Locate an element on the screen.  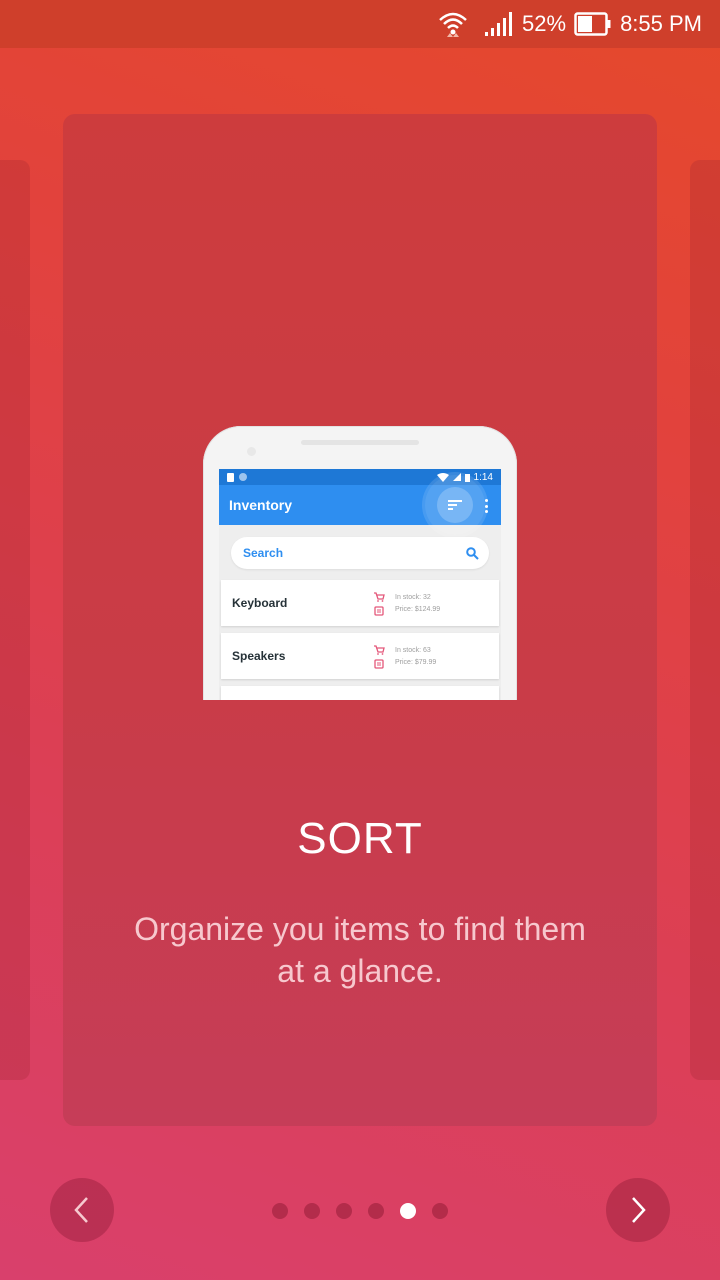
phone-camera is located at coordinates (251, 451).